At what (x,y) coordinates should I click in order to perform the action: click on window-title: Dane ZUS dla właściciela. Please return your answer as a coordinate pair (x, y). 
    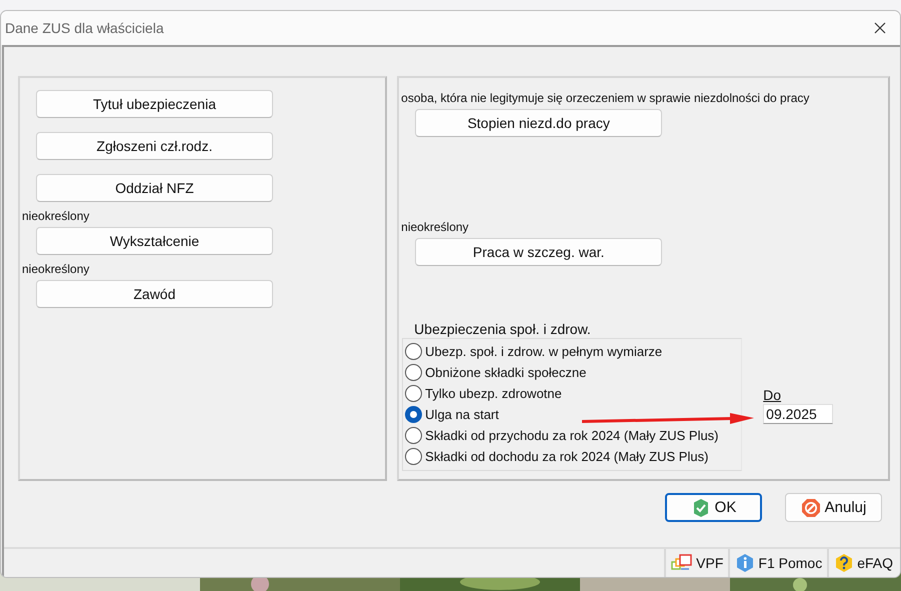
    Looking at the image, I should click on (84, 28).